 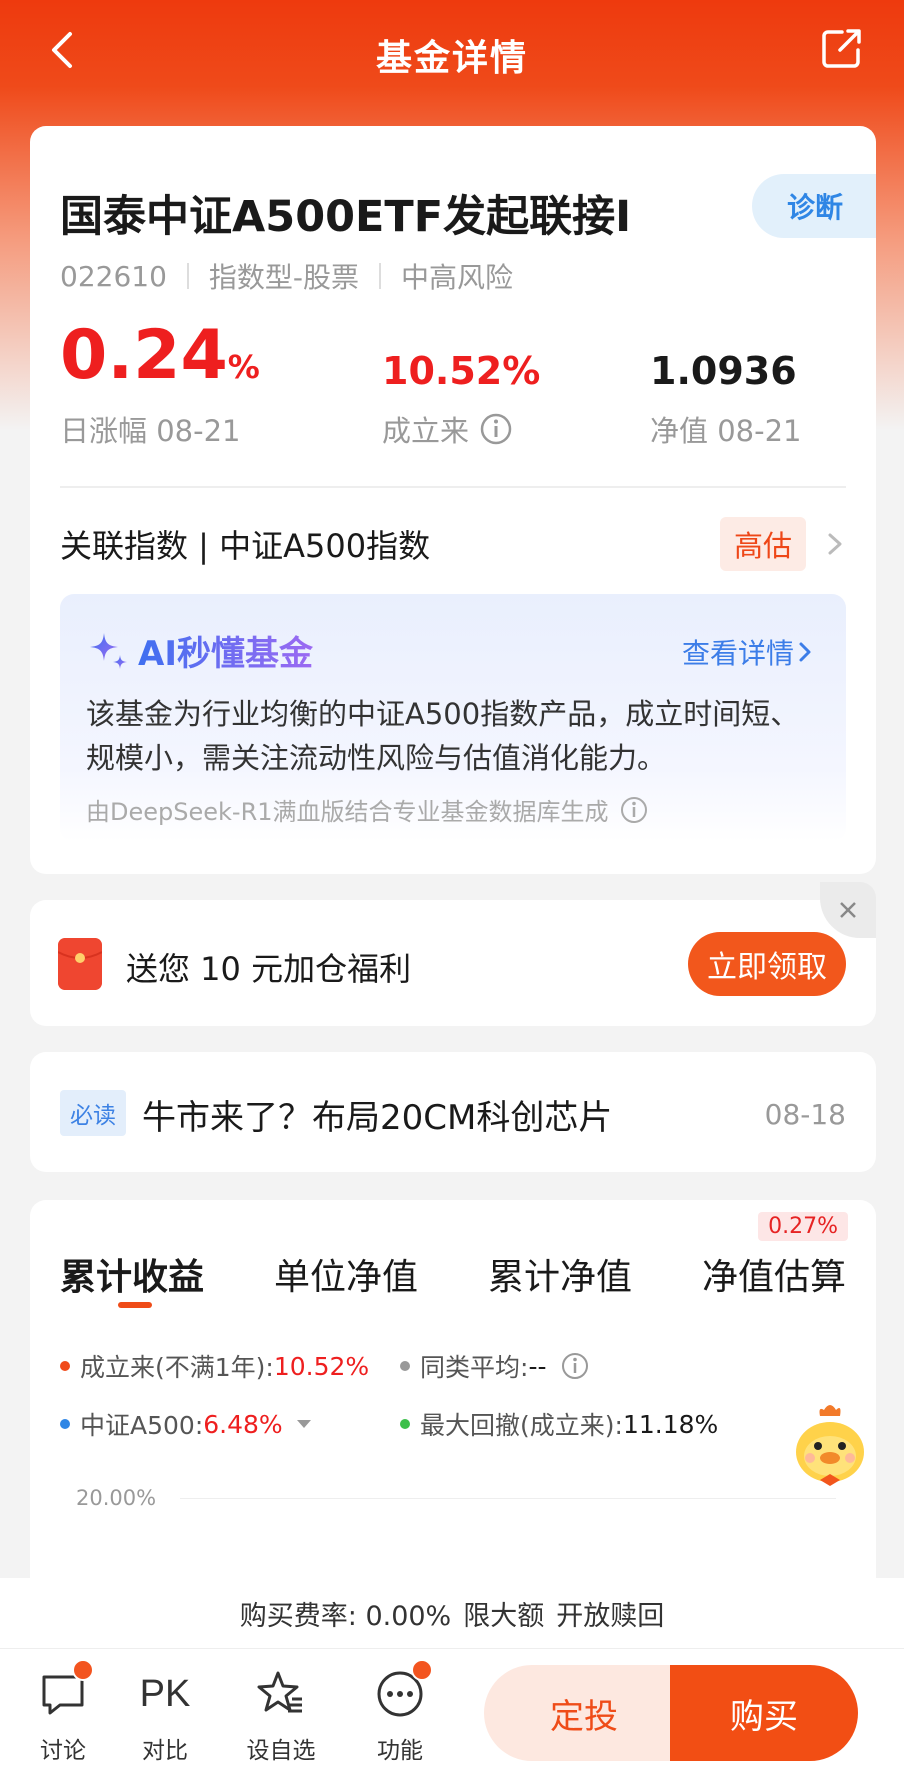 What do you see at coordinates (269, 969) in the screenshot?
I see `promo-text: 送您 10 元加仓福利` at bounding box center [269, 969].